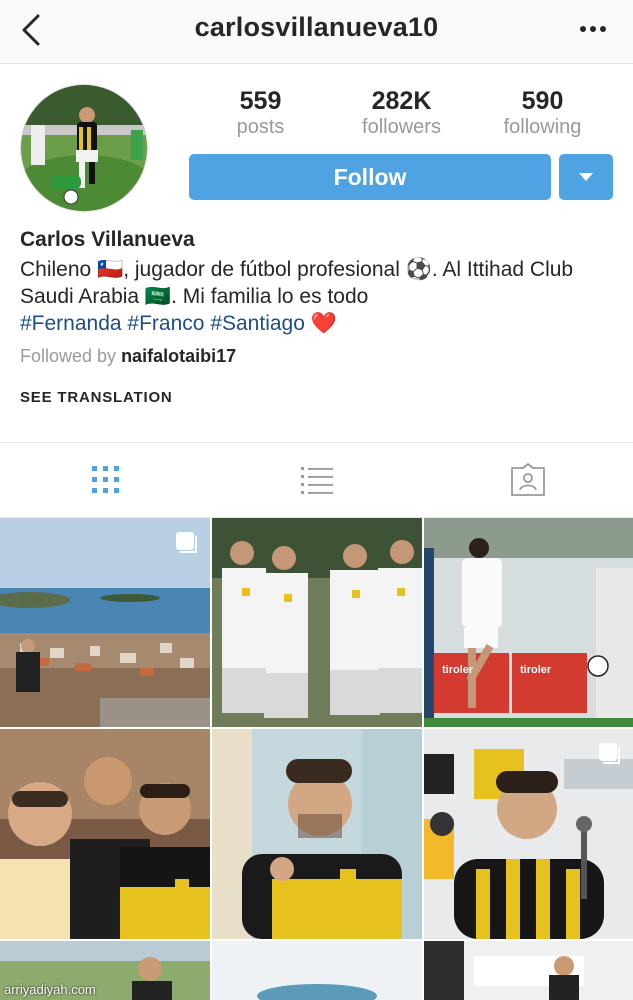 The width and height of the screenshot is (633, 1000). I want to click on see-translation-link: SEE TRANSLATION, so click(96, 397).